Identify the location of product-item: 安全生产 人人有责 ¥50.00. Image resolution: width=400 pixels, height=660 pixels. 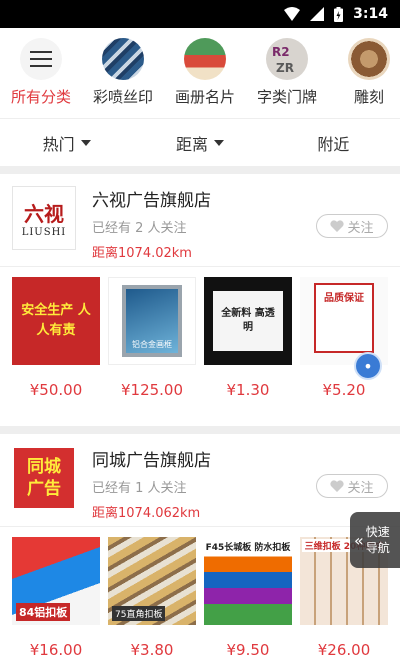
(56, 340).